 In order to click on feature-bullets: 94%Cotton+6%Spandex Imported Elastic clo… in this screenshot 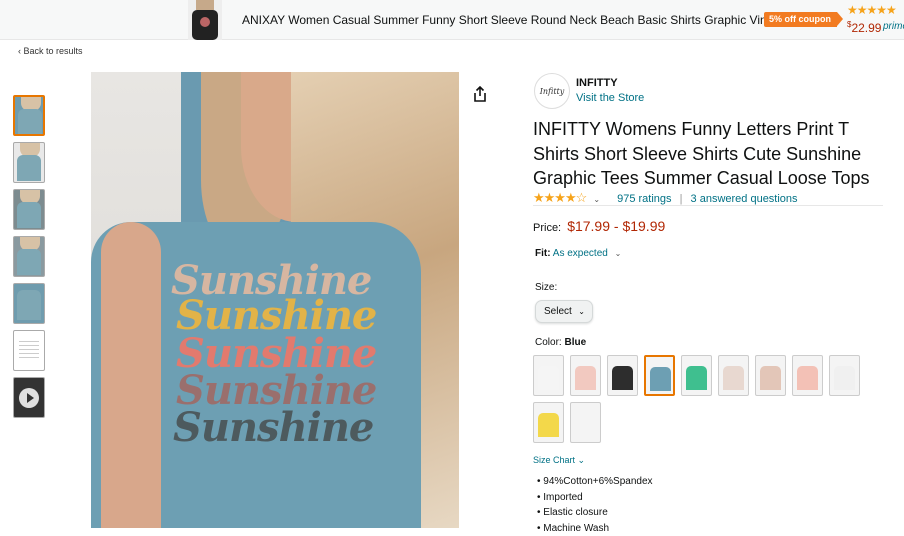, I will do `click(595, 505)`.